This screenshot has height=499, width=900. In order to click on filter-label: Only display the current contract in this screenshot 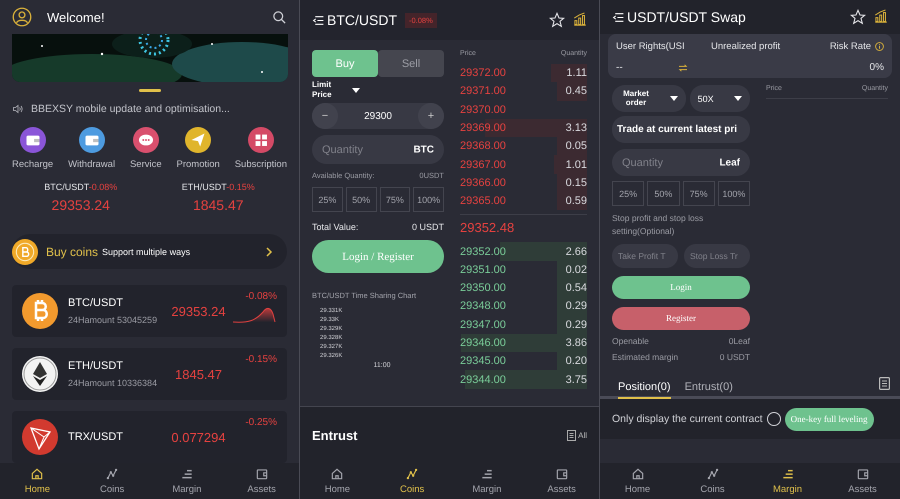, I will do `click(687, 419)`.